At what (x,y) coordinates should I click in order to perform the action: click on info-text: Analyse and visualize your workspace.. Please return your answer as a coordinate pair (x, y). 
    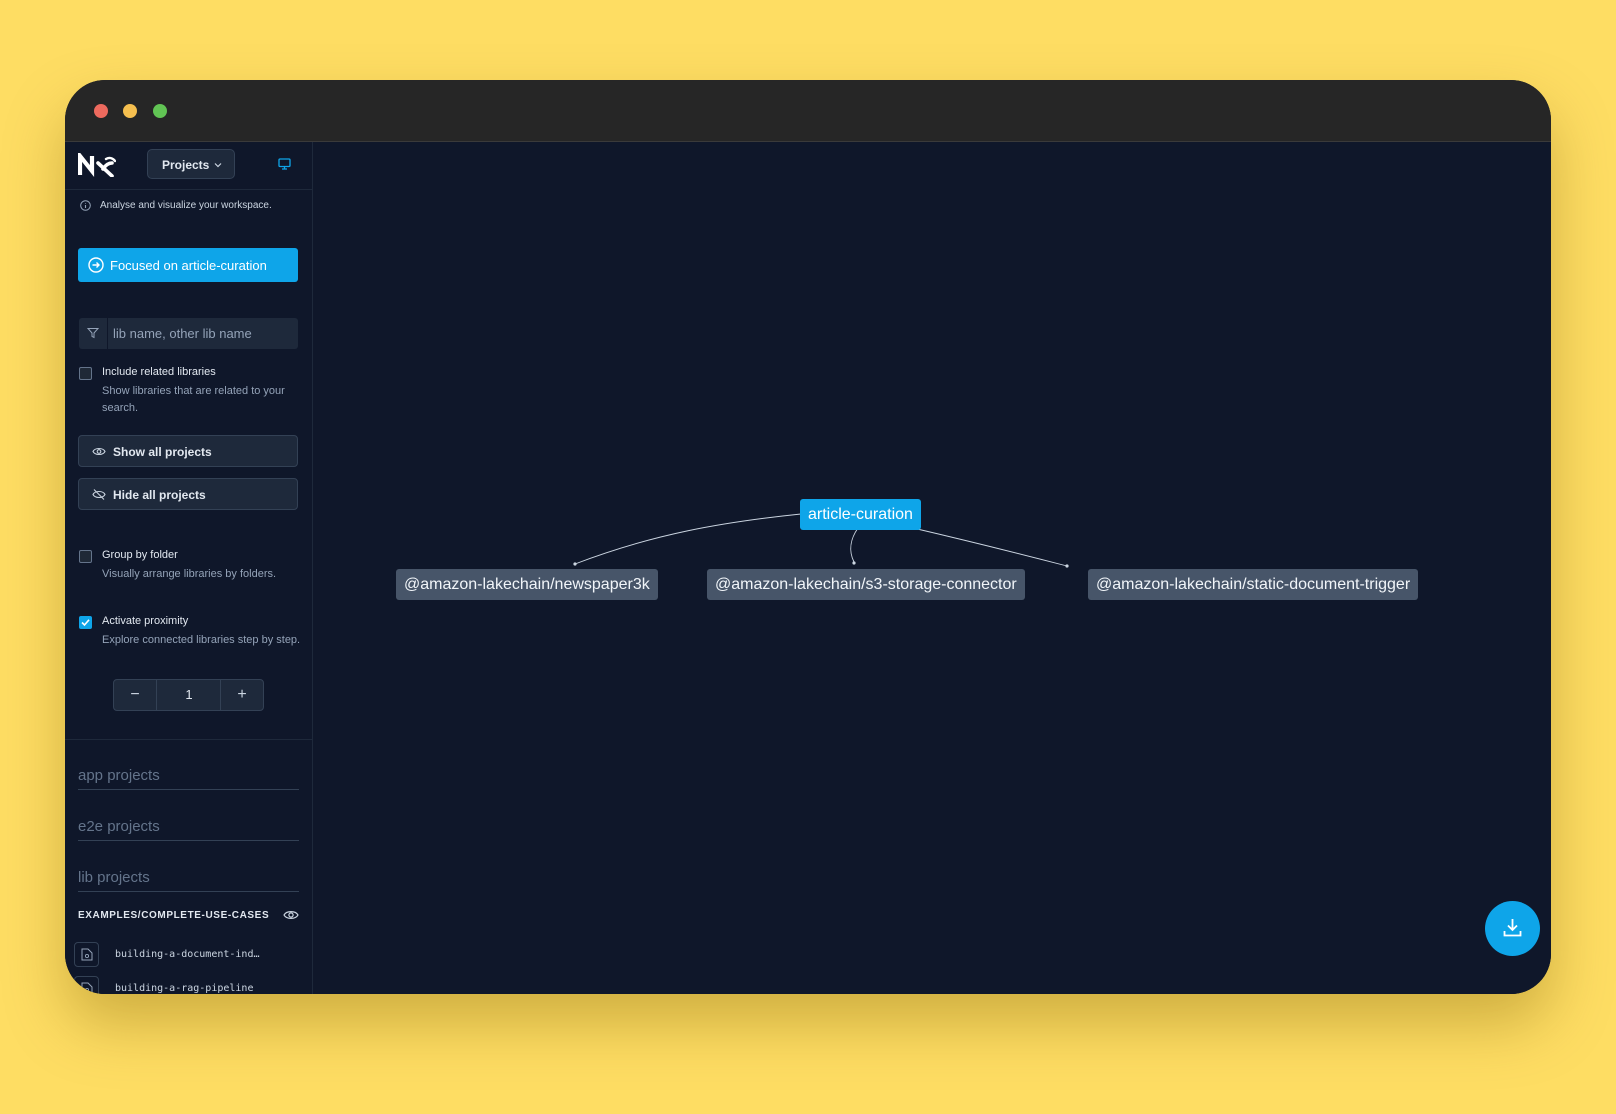
    Looking at the image, I should click on (186, 205).